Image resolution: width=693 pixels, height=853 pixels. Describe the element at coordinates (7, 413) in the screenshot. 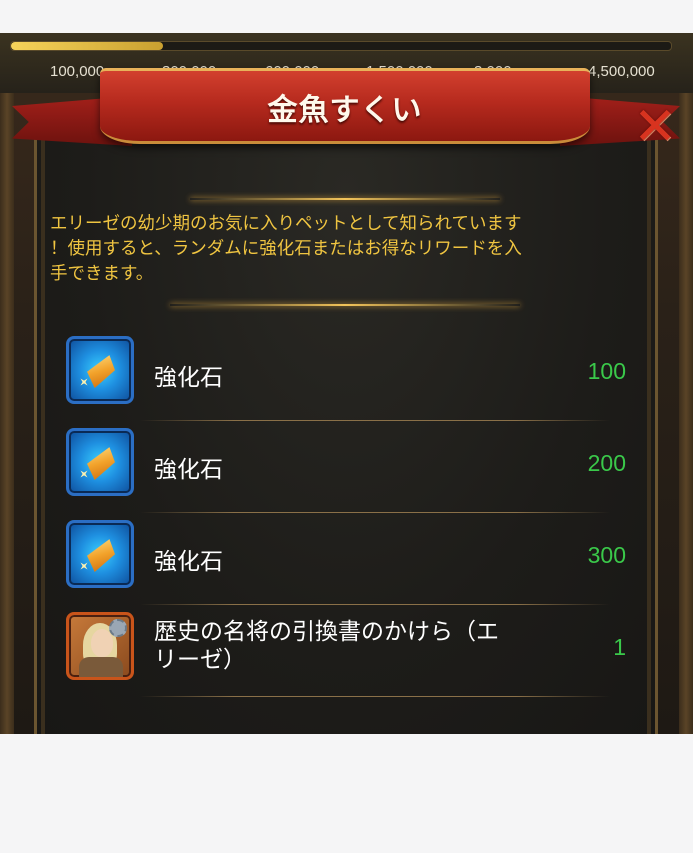

I see `left-pillar-decoration` at that location.